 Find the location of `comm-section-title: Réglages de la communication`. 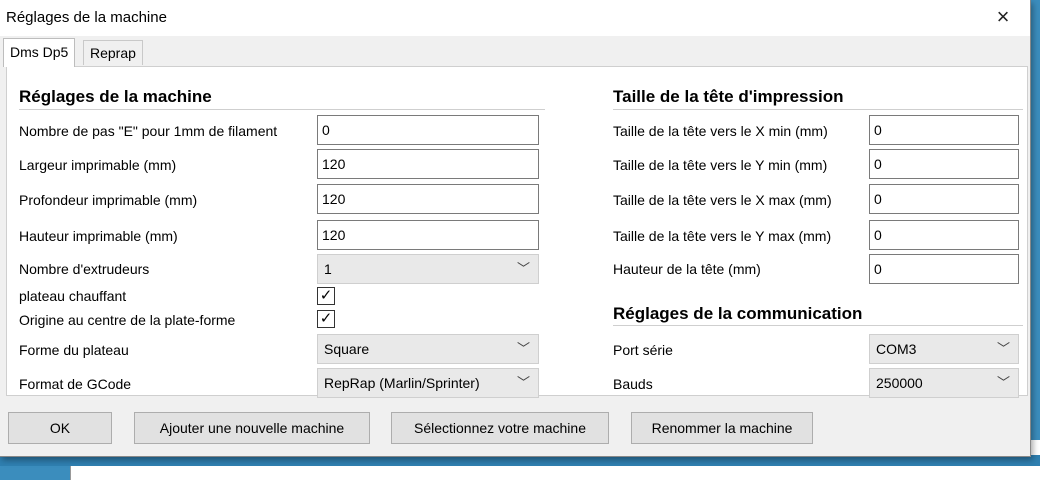

comm-section-title: Réglages de la communication is located at coordinates (738, 313).